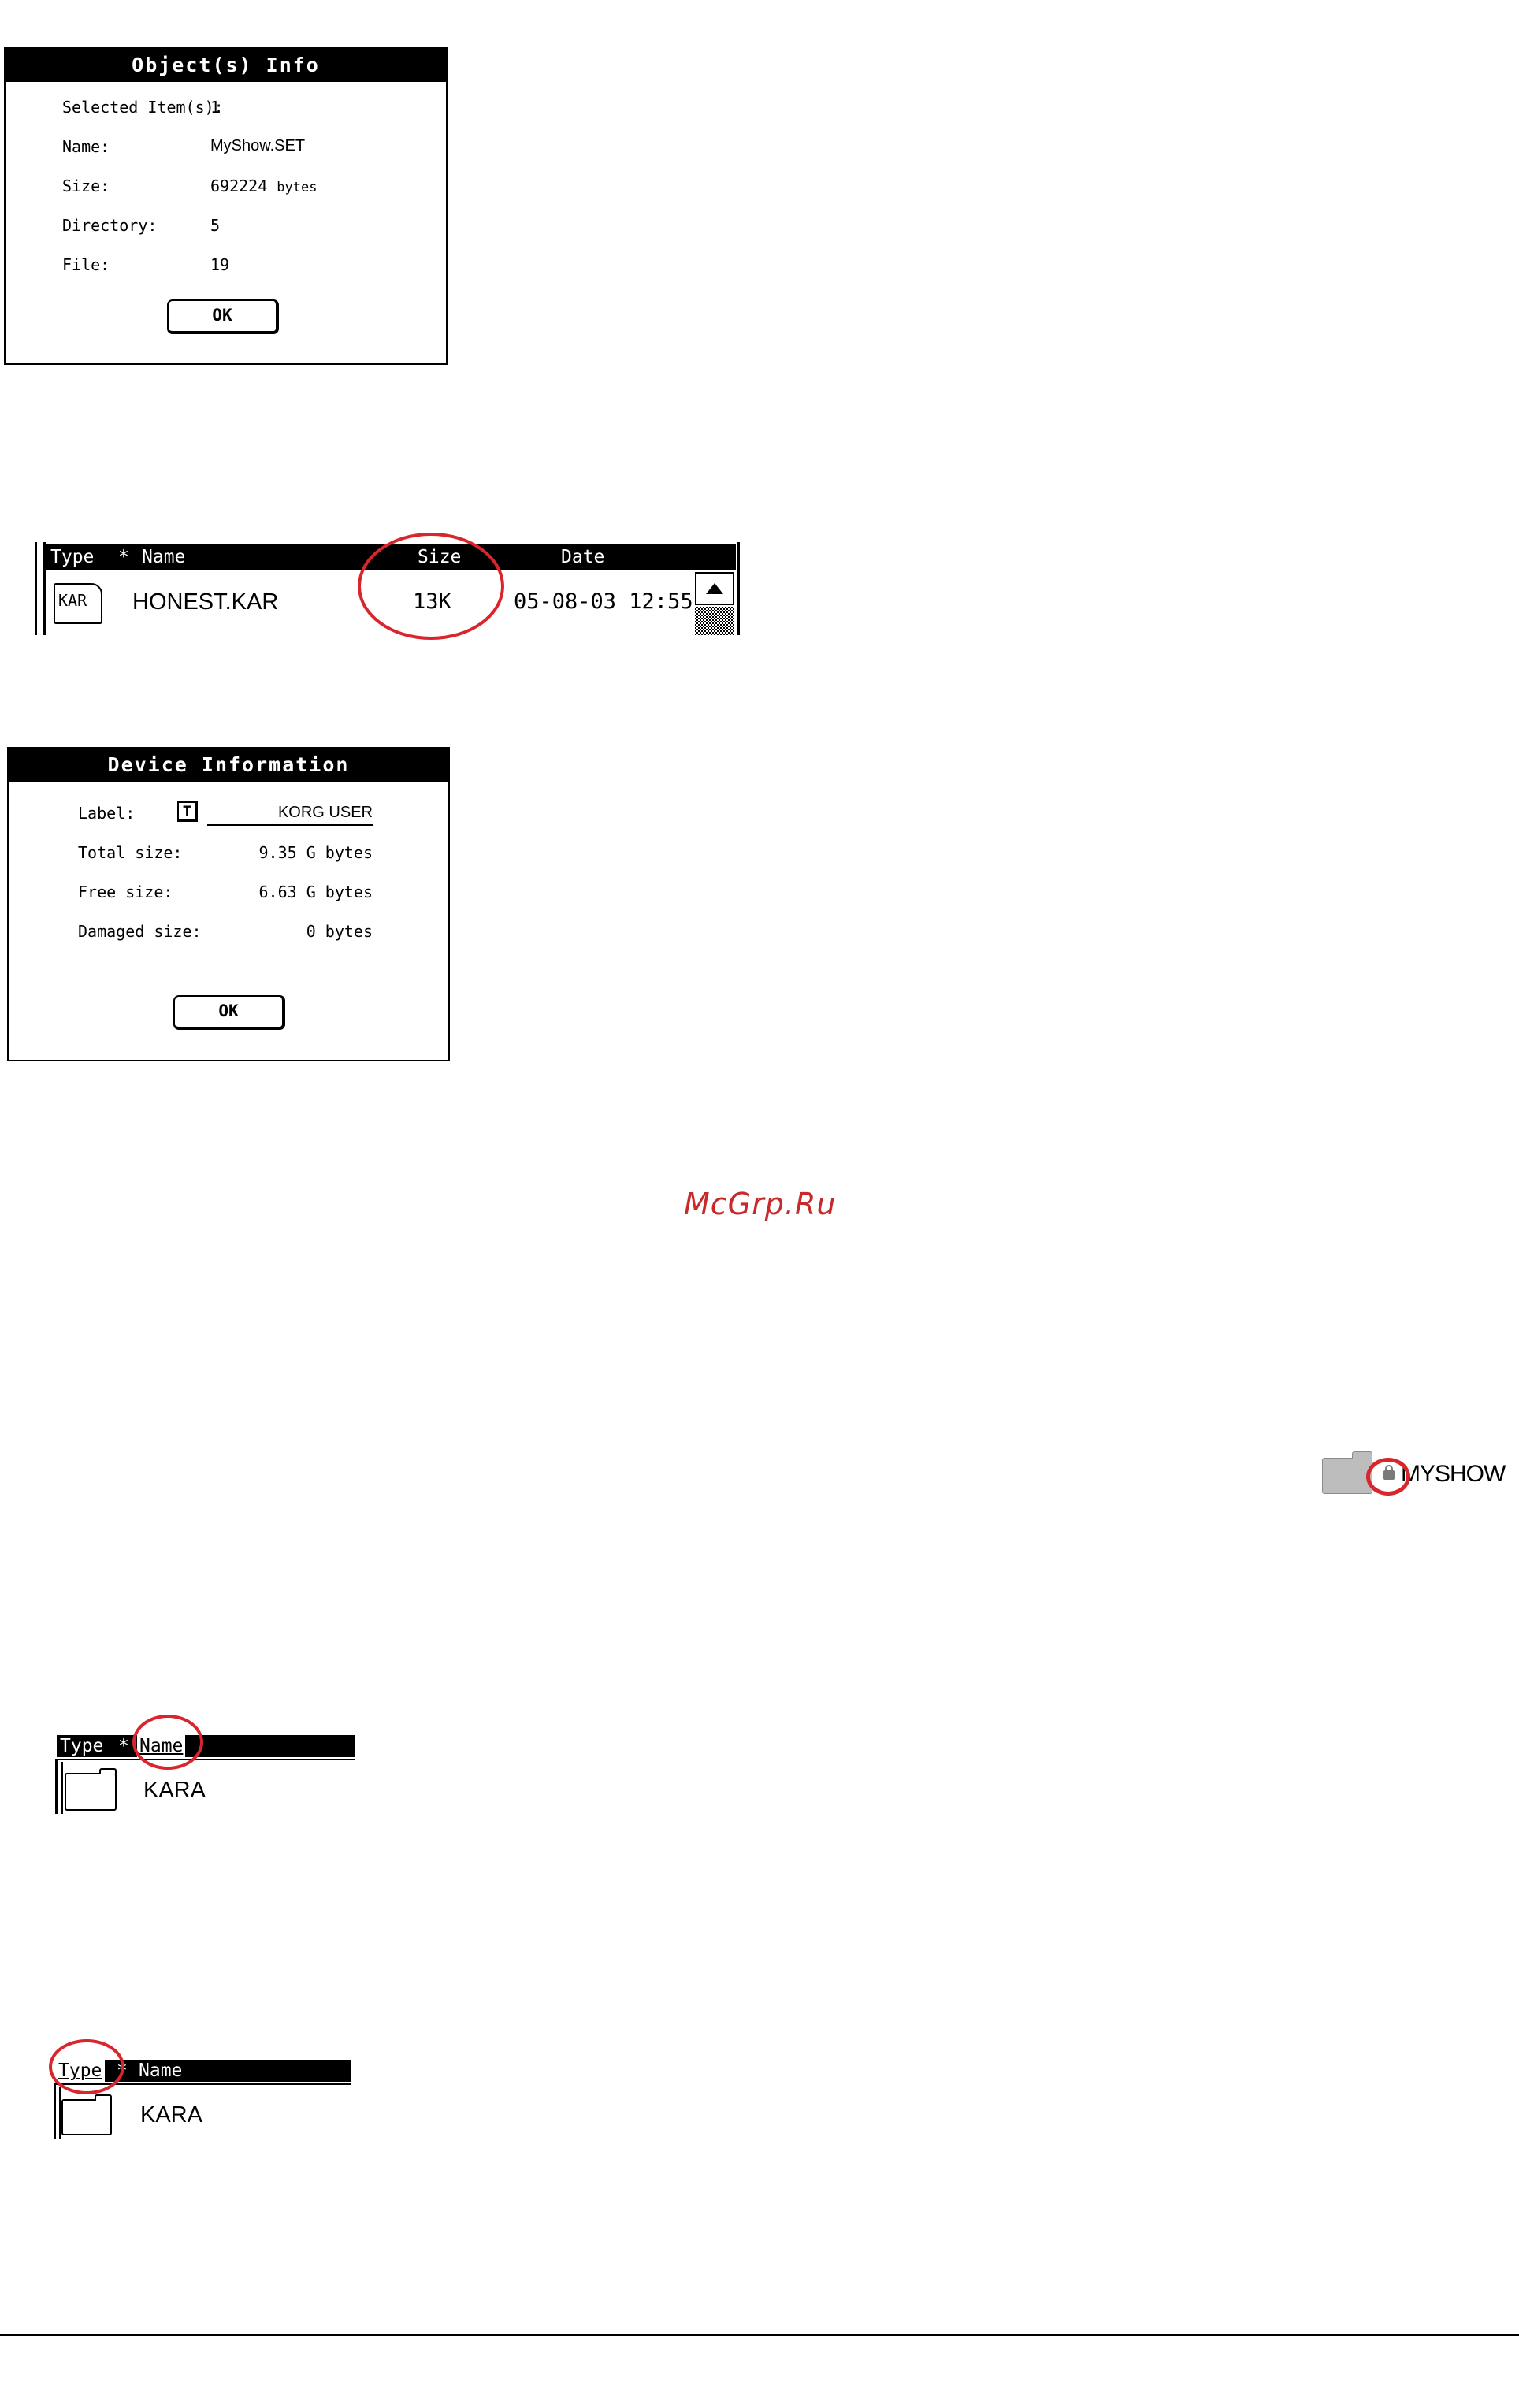 The width and height of the screenshot is (1519, 2408). I want to click on field-value: 5, so click(215, 226).